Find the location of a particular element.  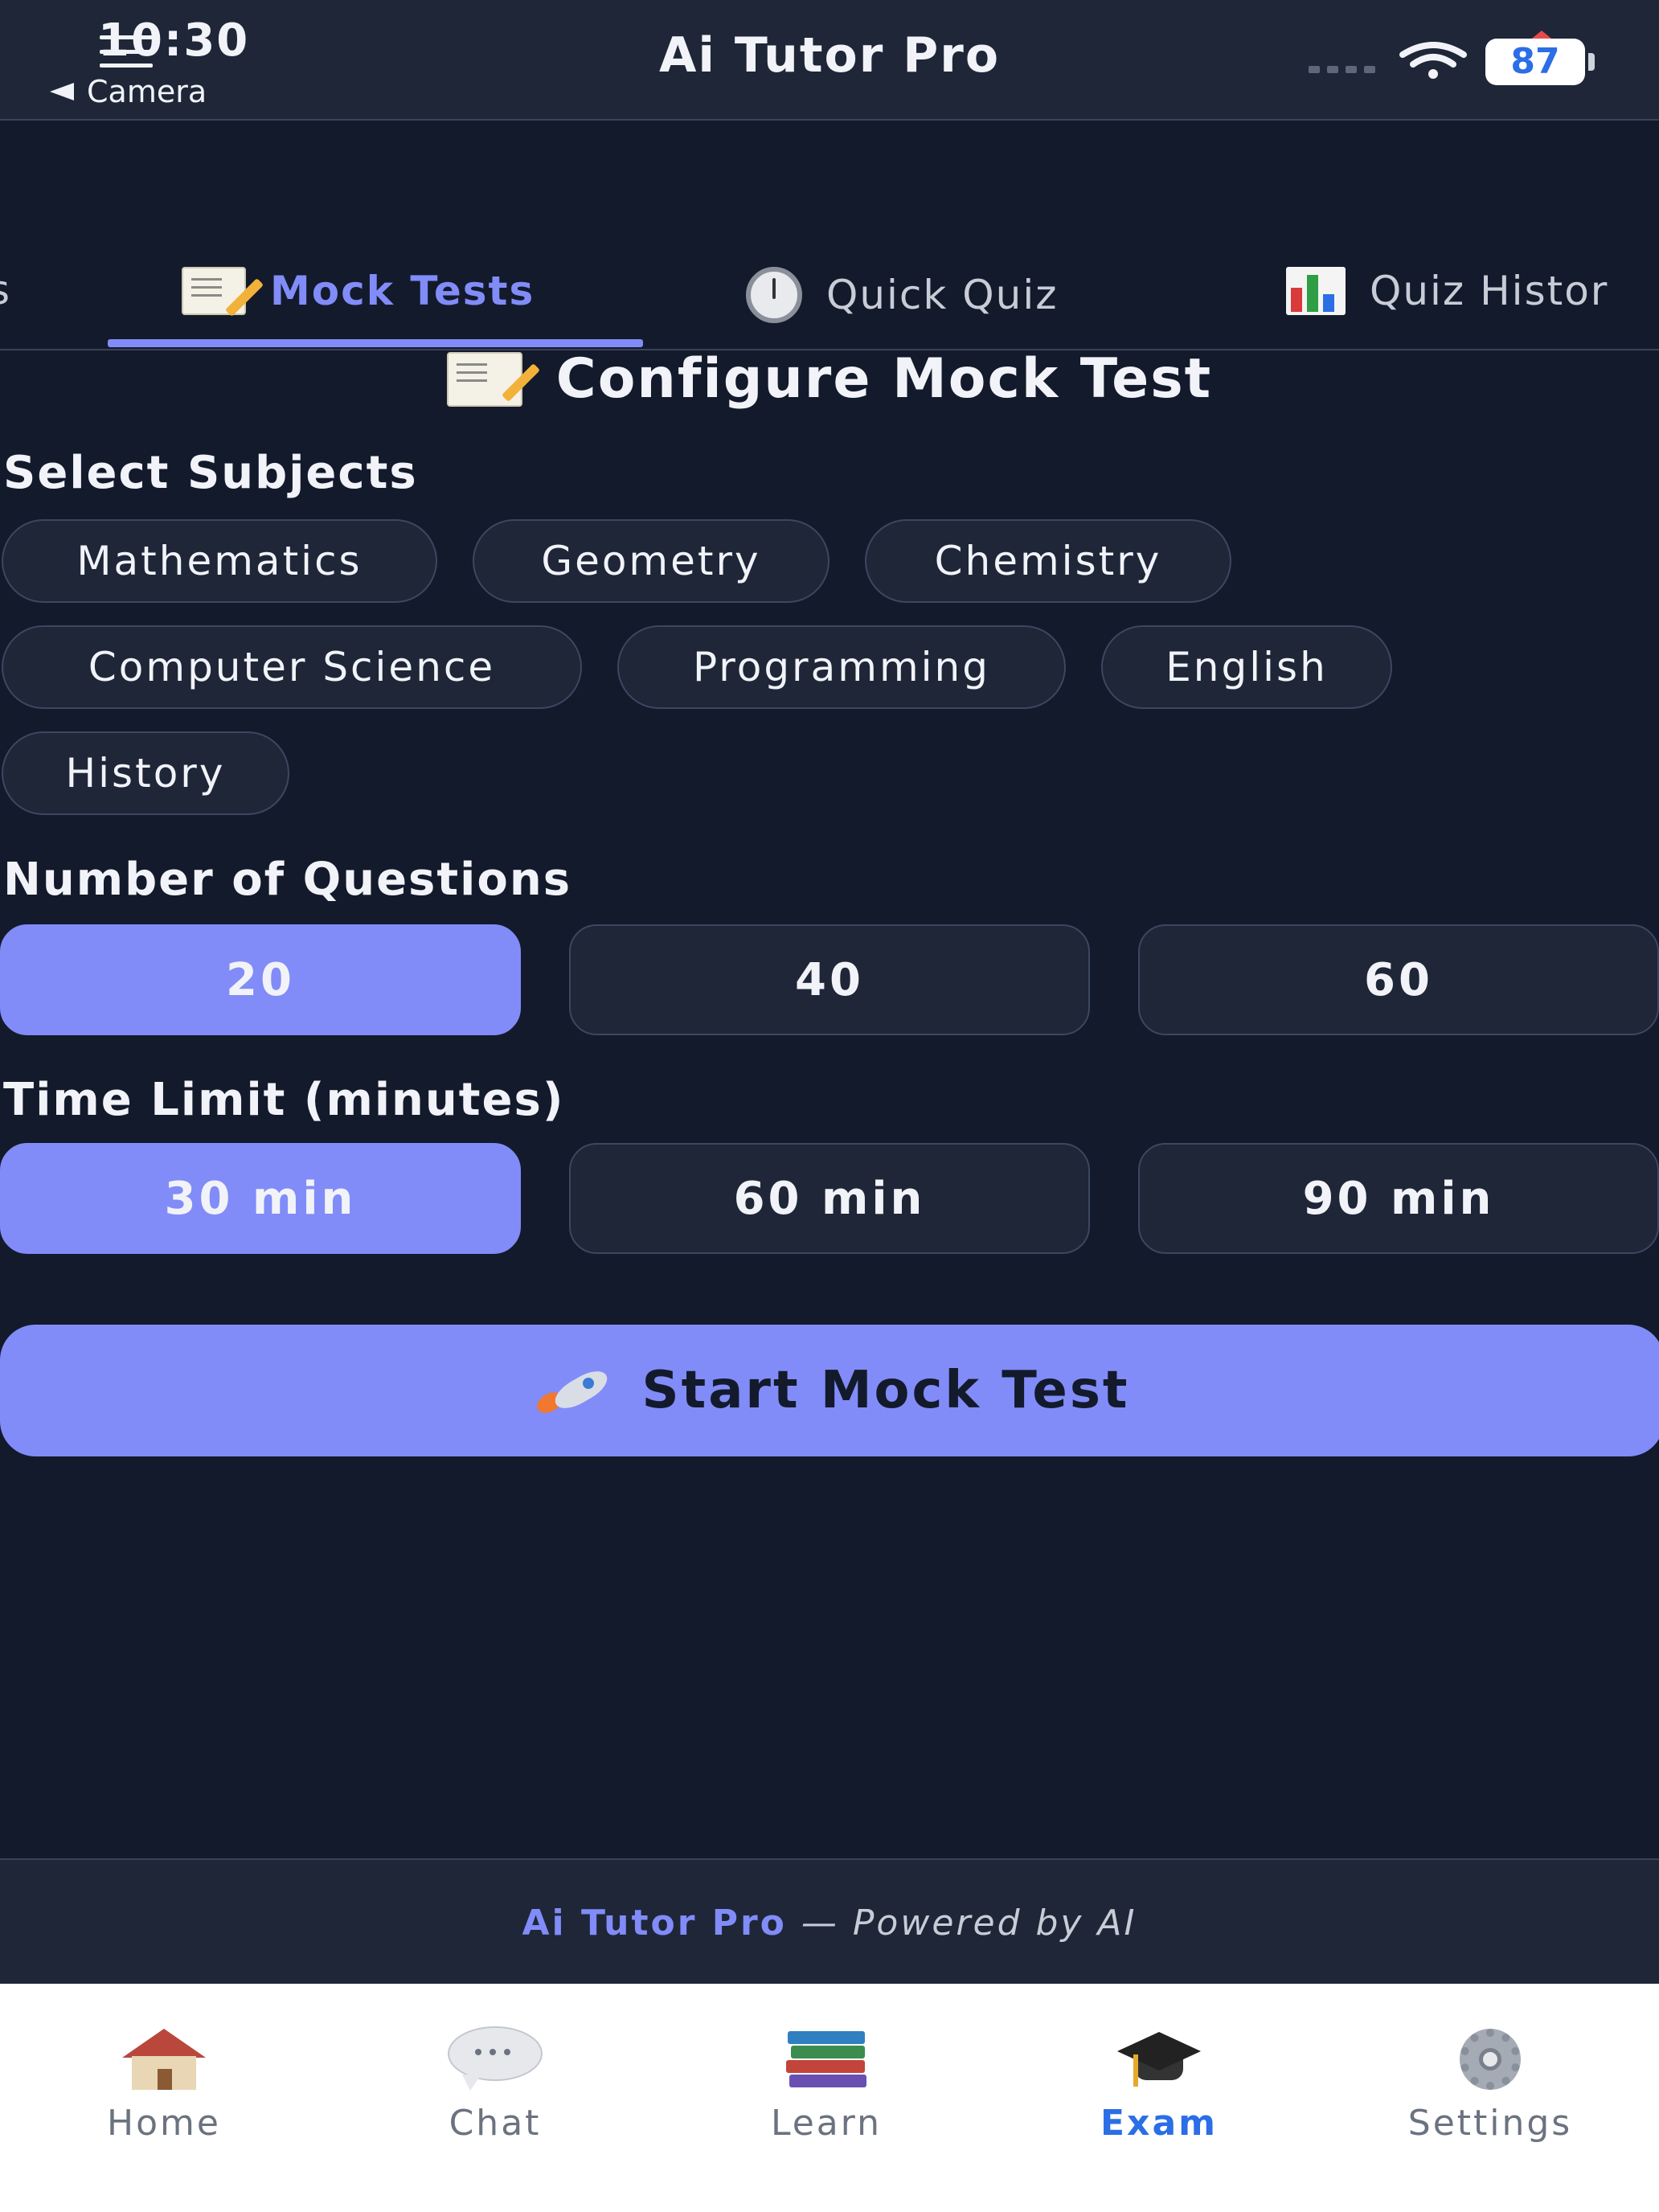

questions-option-40: 40 is located at coordinates (829, 979).